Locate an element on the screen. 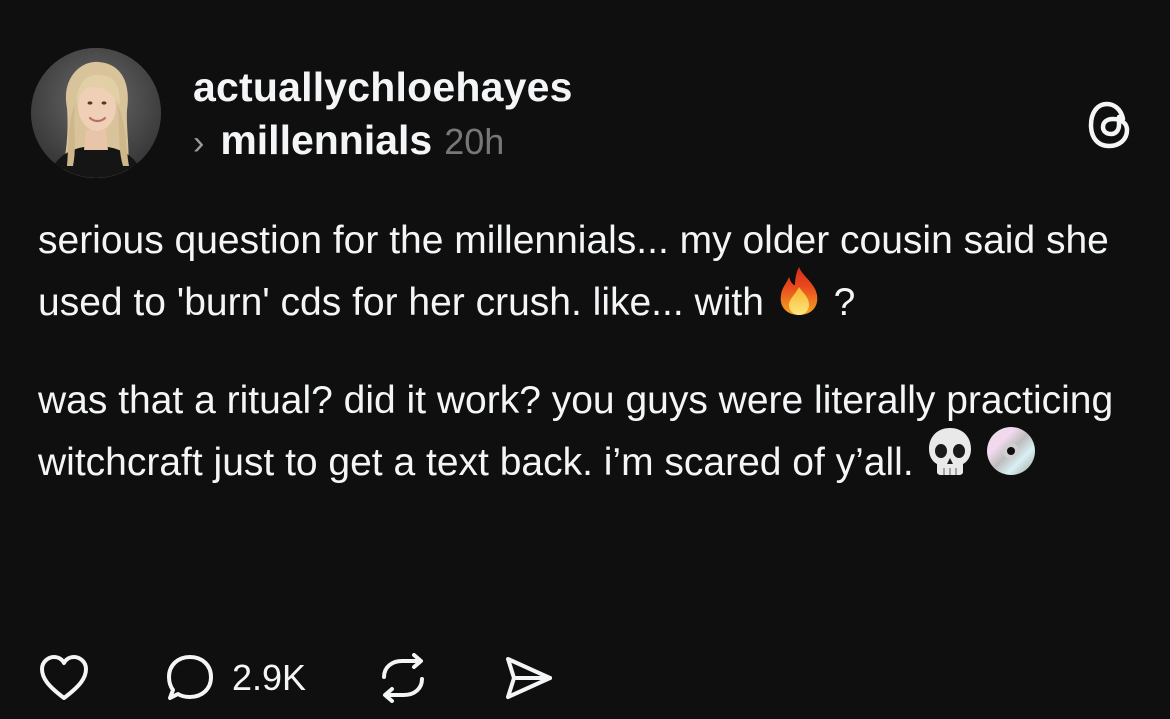 The width and height of the screenshot is (1170, 719). community-line: › millennials 20h is located at coordinates (383, 141).